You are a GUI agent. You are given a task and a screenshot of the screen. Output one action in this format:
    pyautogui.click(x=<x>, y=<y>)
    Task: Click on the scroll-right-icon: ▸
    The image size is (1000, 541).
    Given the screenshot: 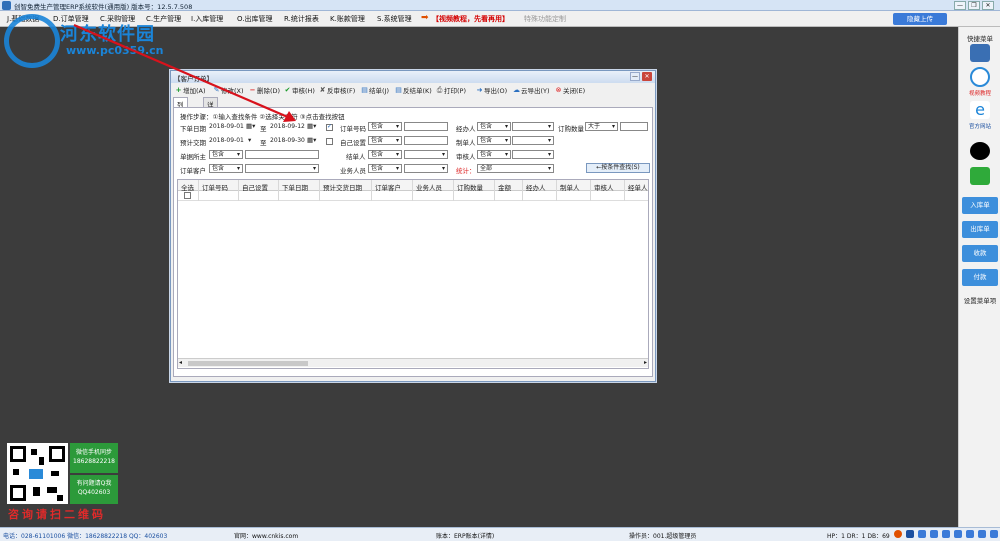 What is the action you would take?
    pyautogui.click(x=645, y=362)
    